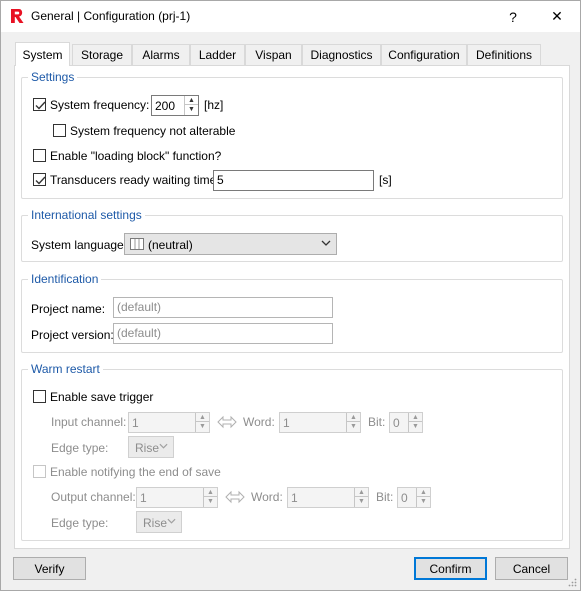  I want to click on input-channel-value: 1, so click(135, 423).